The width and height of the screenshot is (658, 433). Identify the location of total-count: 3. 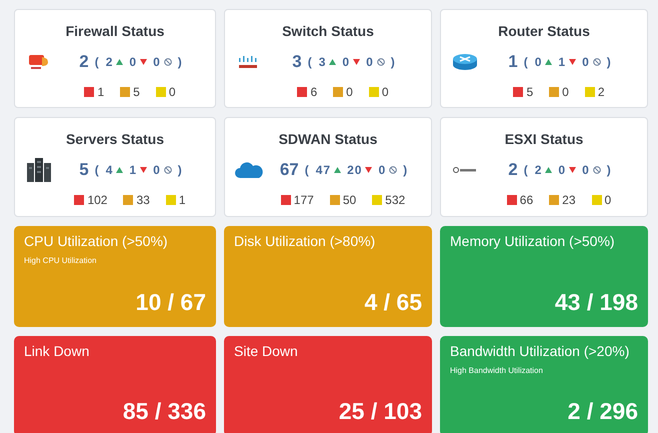
(297, 62).